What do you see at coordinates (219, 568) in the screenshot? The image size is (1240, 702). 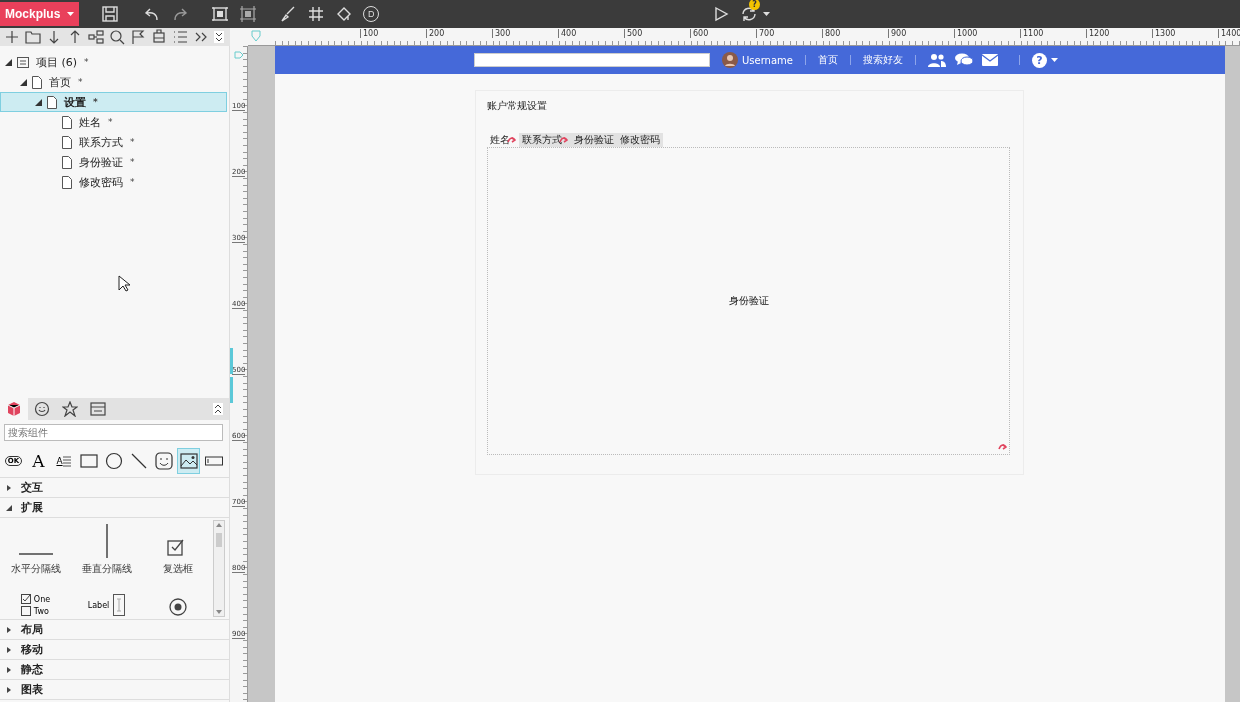 I see `scrollbar` at bounding box center [219, 568].